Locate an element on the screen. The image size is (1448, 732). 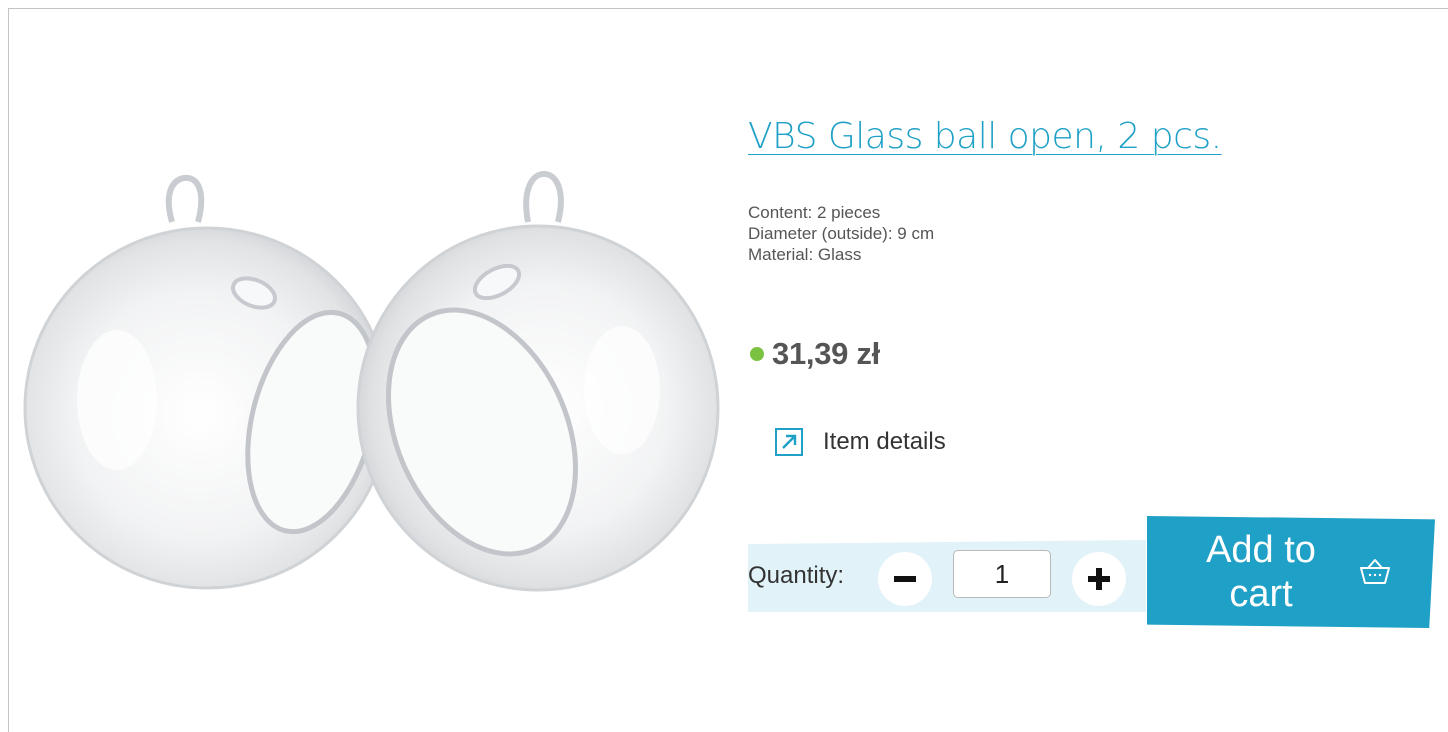
spec-material: Material: Glass is located at coordinates (805, 254).